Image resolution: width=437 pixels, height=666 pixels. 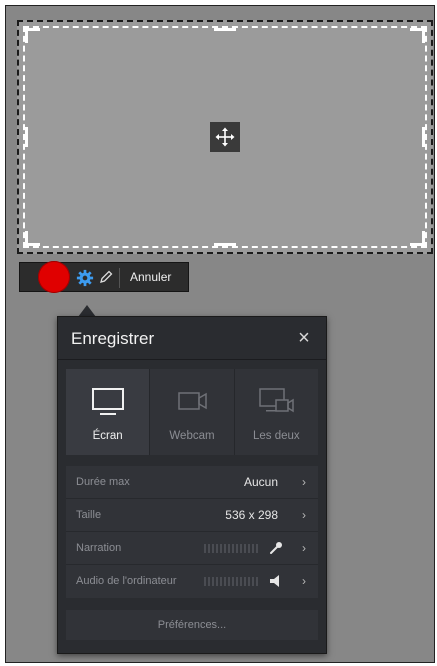 What do you see at coordinates (423, 137) in the screenshot?
I see `resize-handle-right` at bounding box center [423, 137].